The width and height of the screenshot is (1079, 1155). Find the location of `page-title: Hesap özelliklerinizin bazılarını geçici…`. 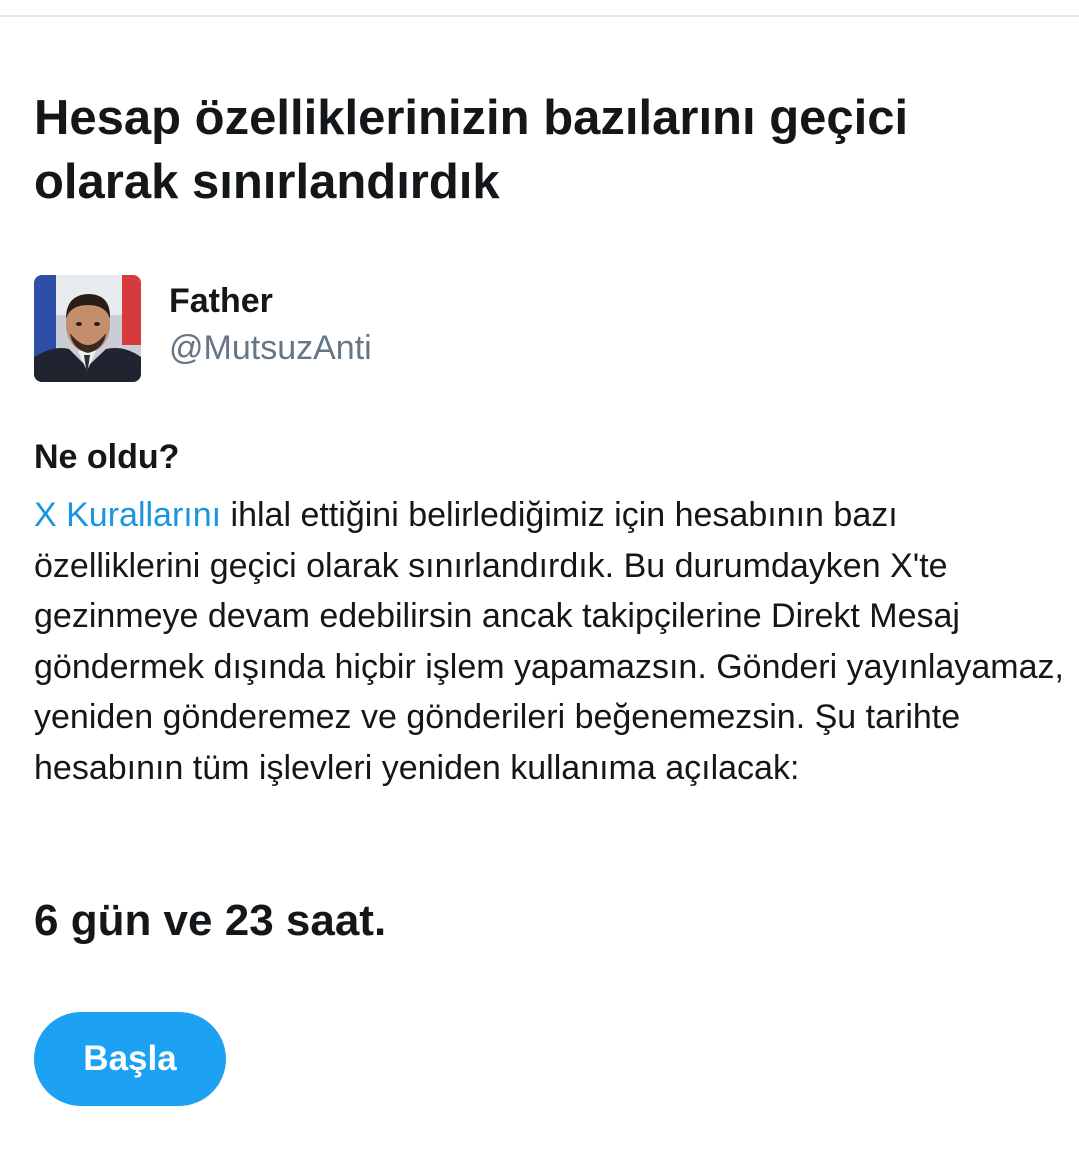

page-title: Hesap özelliklerinizin bazılarını geçici… is located at coordinates (471, 150).